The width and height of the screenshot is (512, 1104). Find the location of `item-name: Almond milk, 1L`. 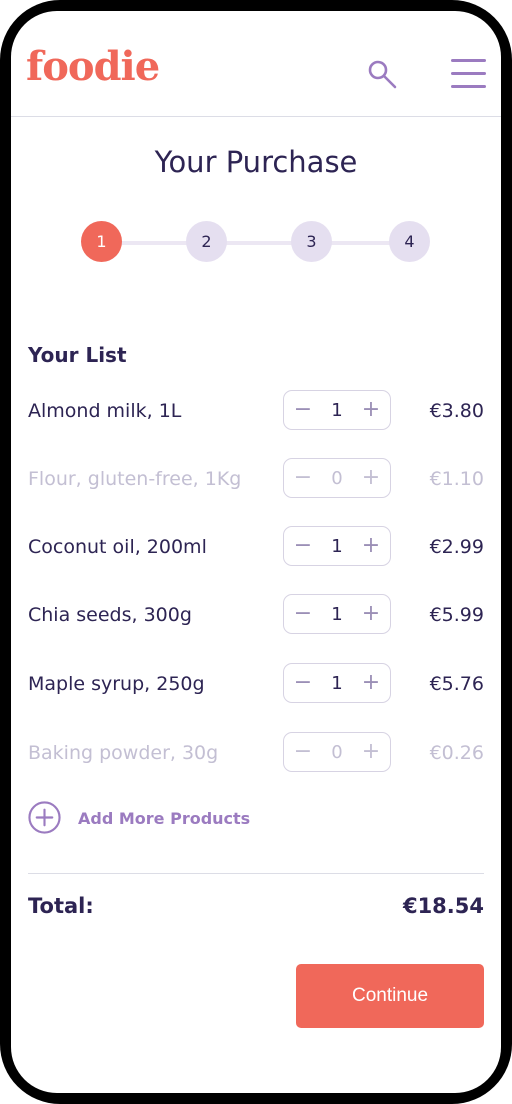

item-name: Almond milk, 1L is located at coordinates (105, 411).